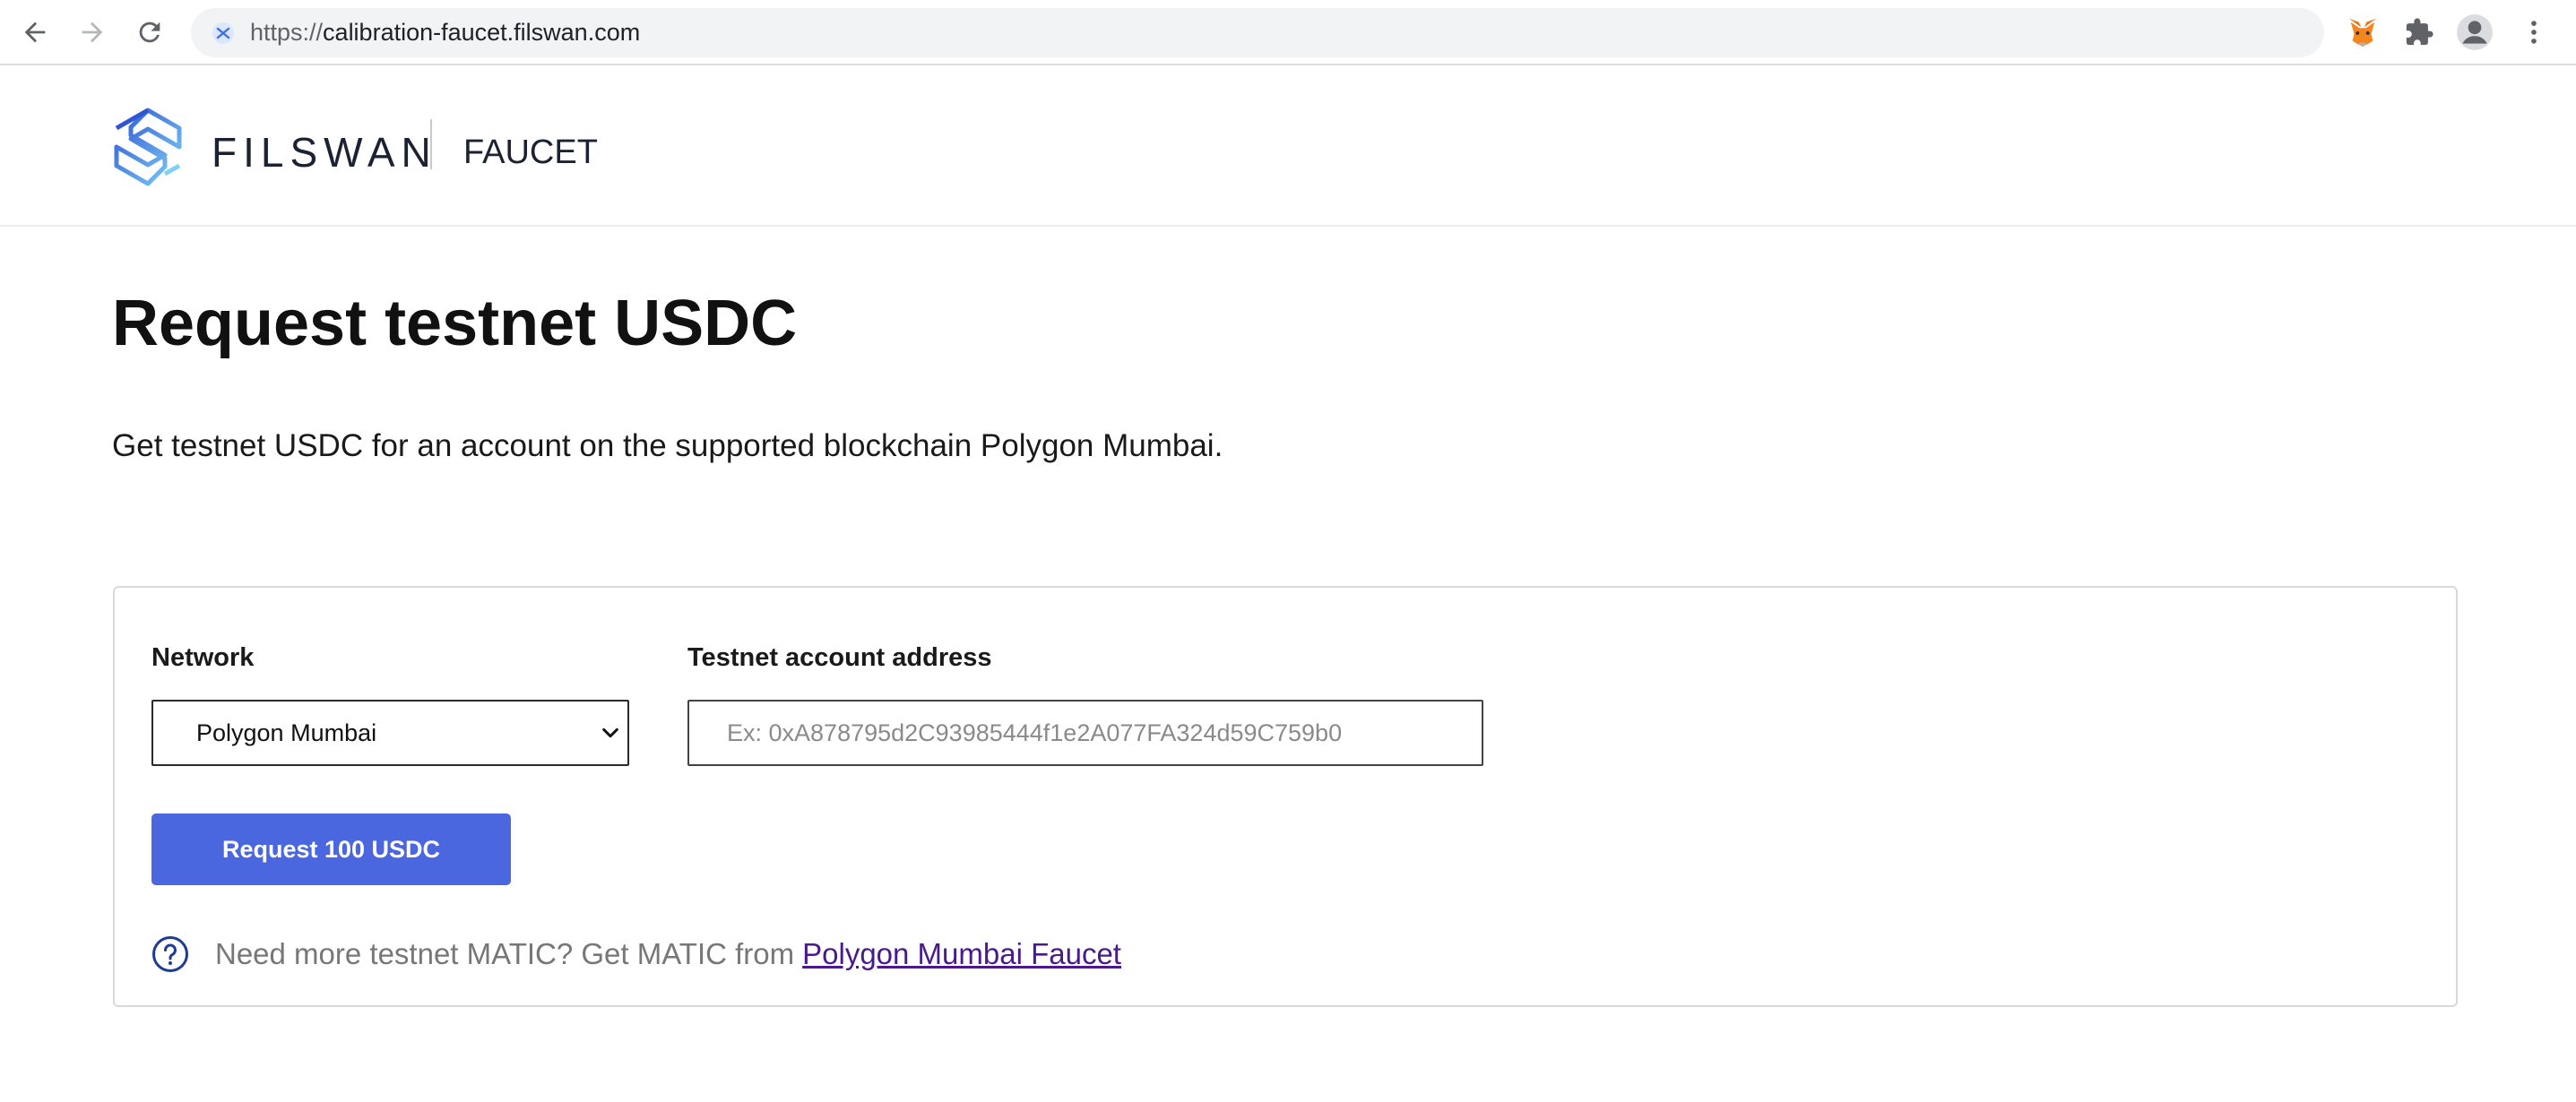  Describe the element at coordinates (287, 32) in the screenshot. I see `url-scheme: https://` at that location.